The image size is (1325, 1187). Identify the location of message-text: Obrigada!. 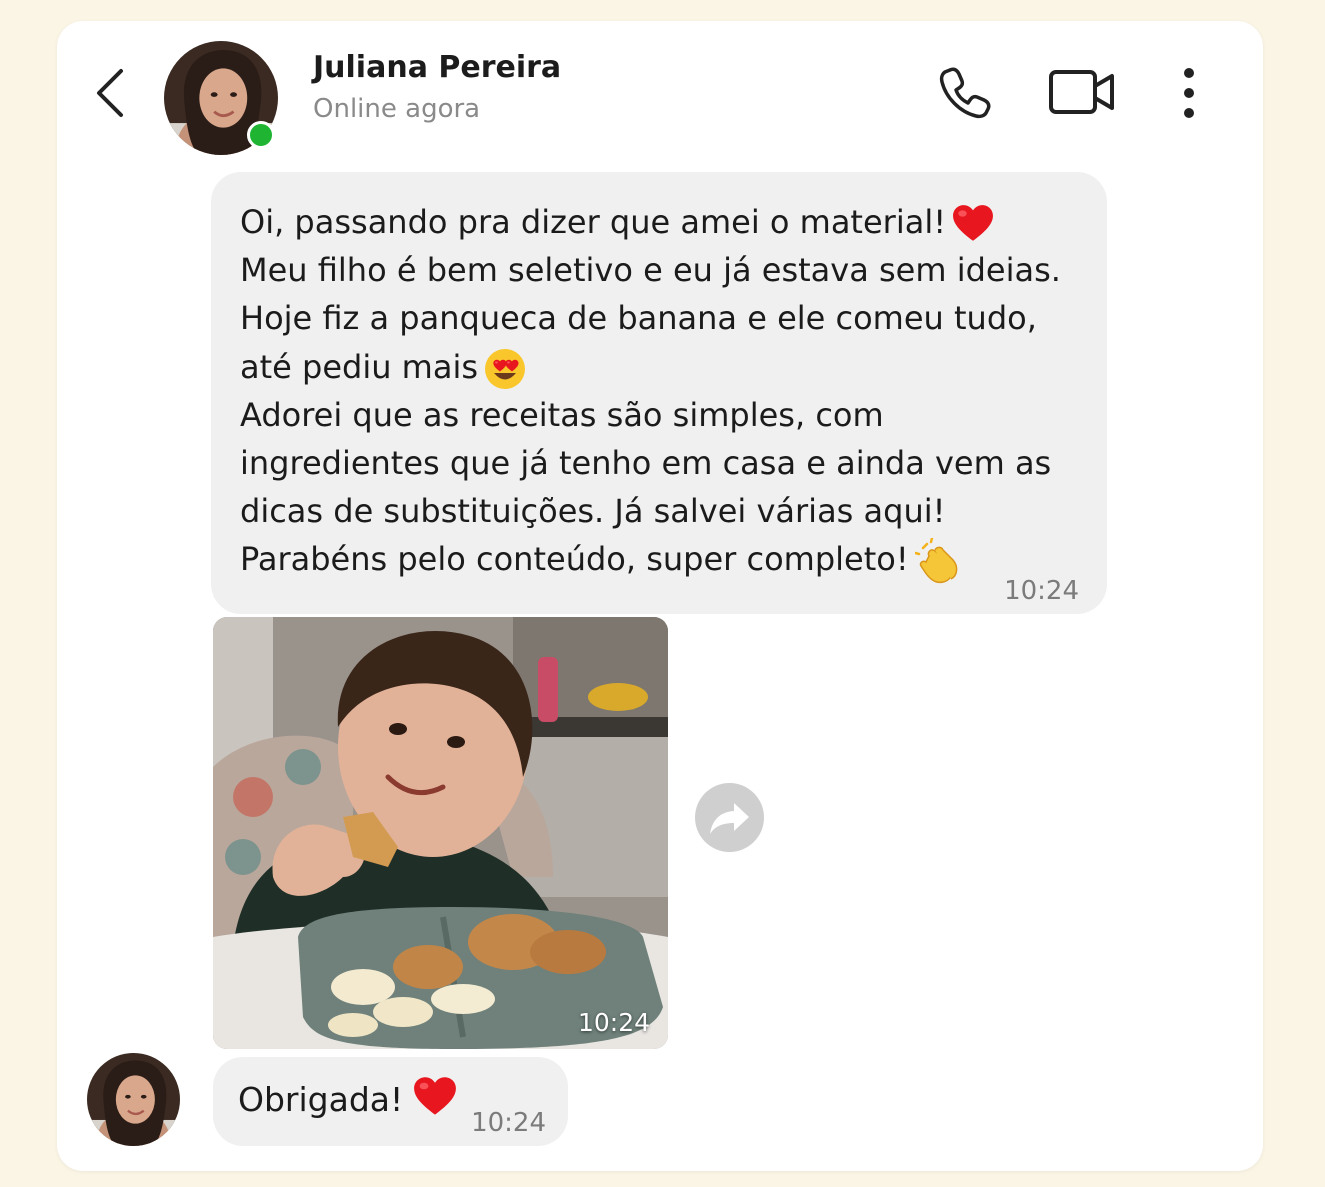
(347, 1098).